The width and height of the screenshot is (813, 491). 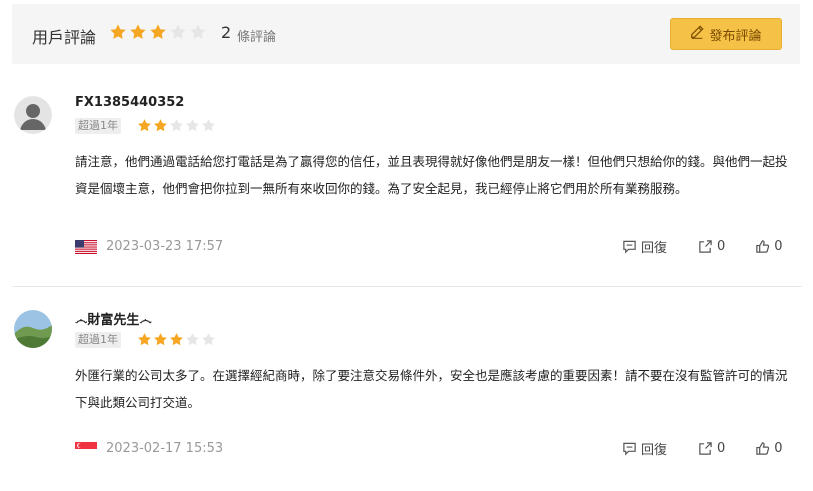 What do you see at coordinates (129, 102) in the screenshot?
I see `reviewer-name: FX1385440352` at bounding box center [129, 102].